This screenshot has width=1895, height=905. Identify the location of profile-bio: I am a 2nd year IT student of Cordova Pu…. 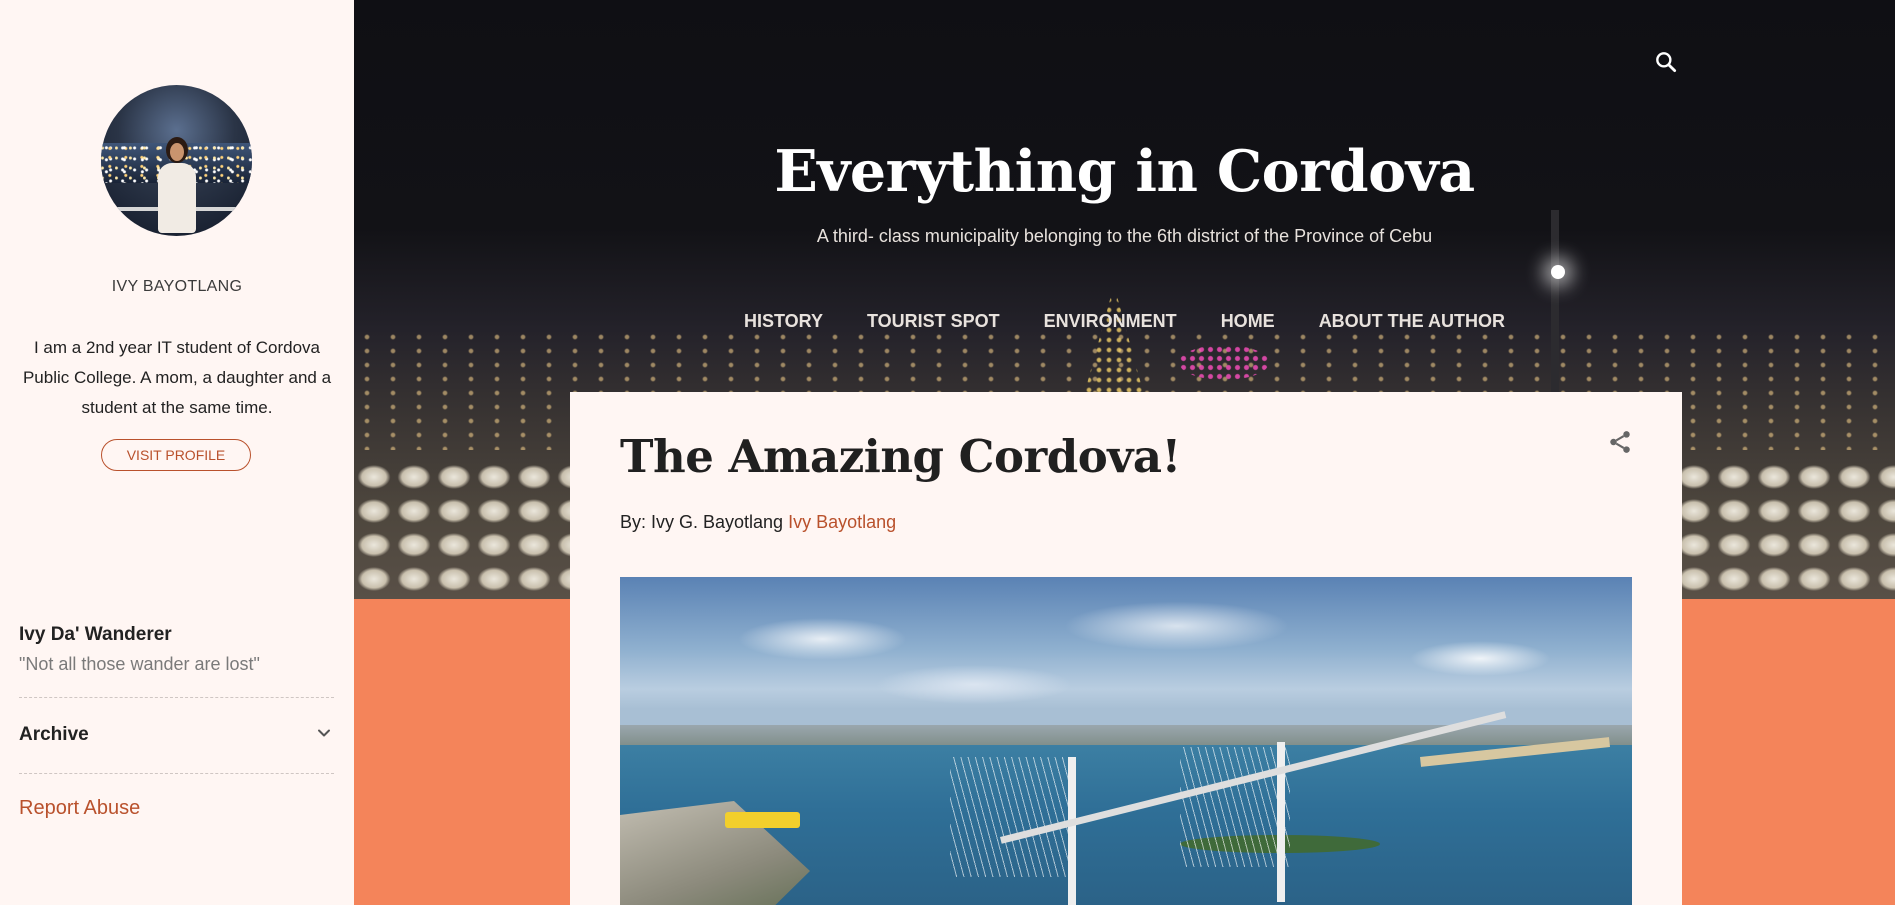
(177, 377).